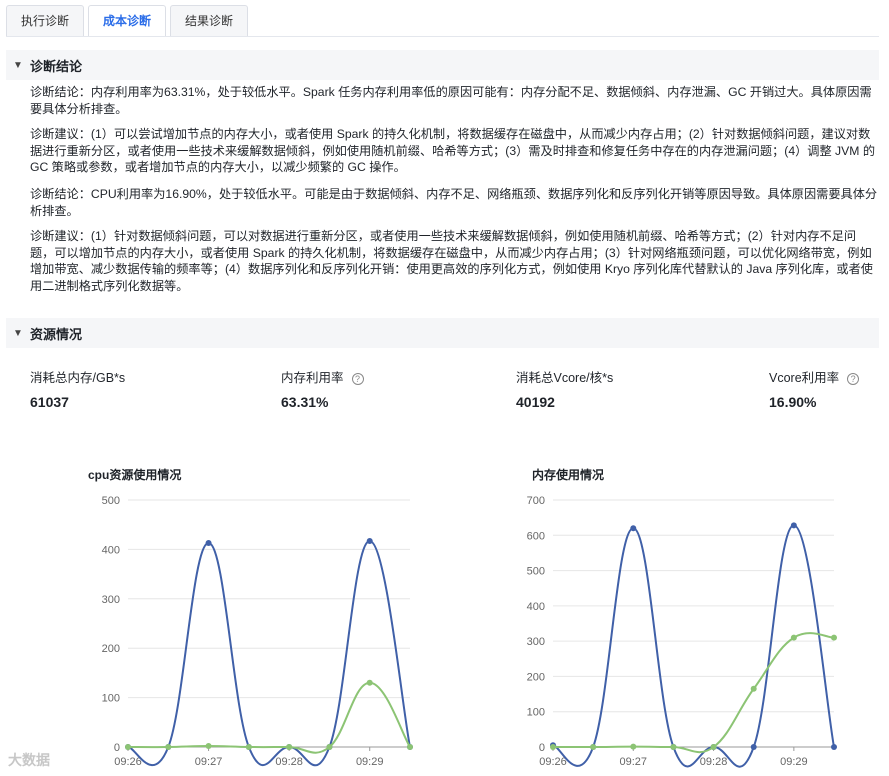 This screenshot has width=889, height=776. Describe the element at coordinates (45, 21) in the screenshot. I see `tab-execution-diagnosis: 执行诊断` at that location.